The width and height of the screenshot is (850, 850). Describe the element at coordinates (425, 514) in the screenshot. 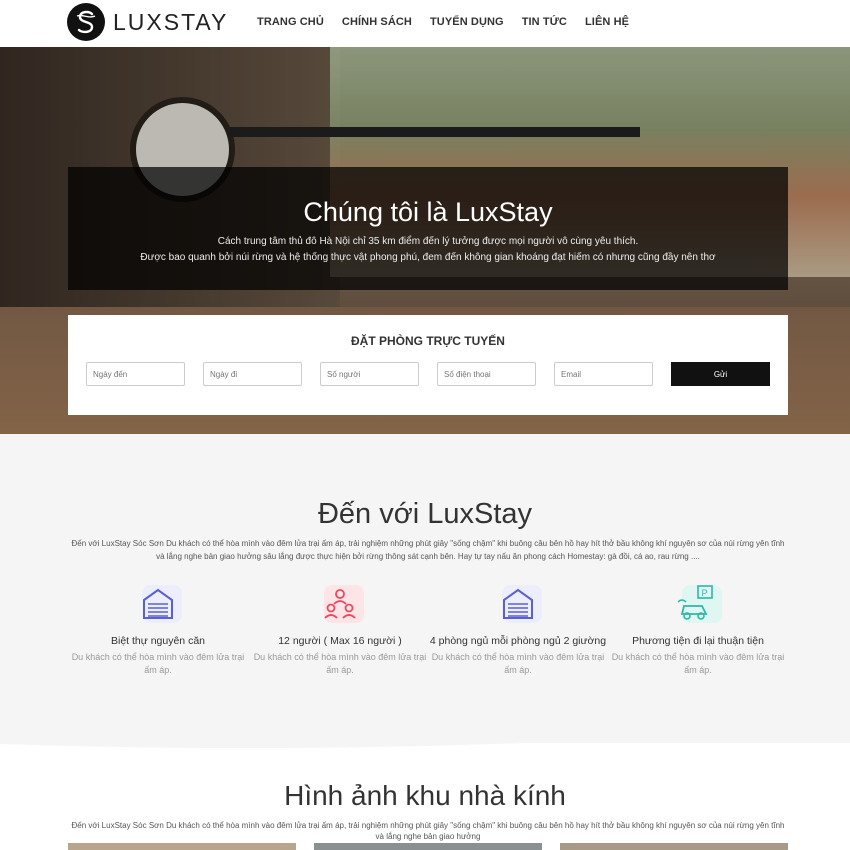

I see `intro-title: Đến với LuxStay` at that location.